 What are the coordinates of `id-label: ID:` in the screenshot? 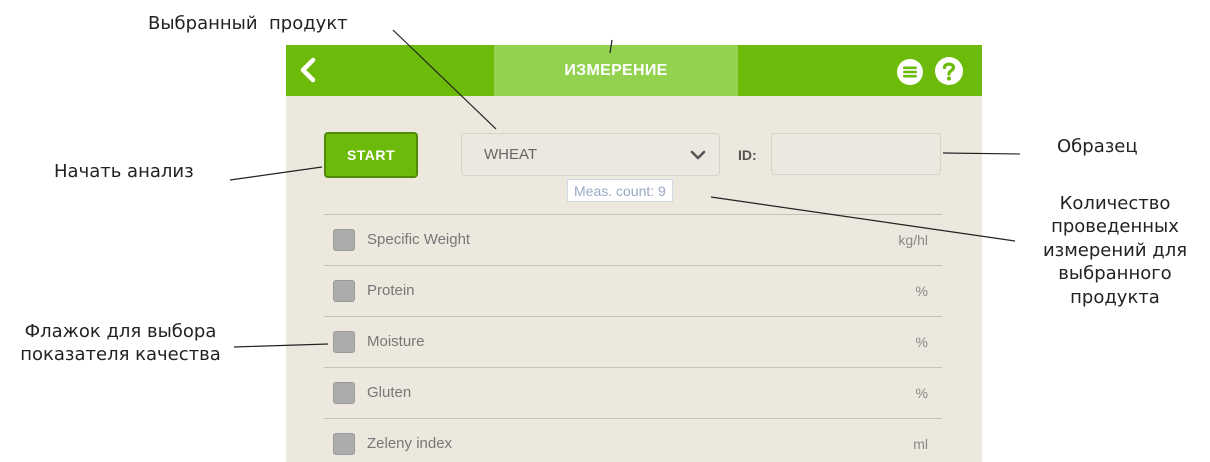 It's located at (747, 155).